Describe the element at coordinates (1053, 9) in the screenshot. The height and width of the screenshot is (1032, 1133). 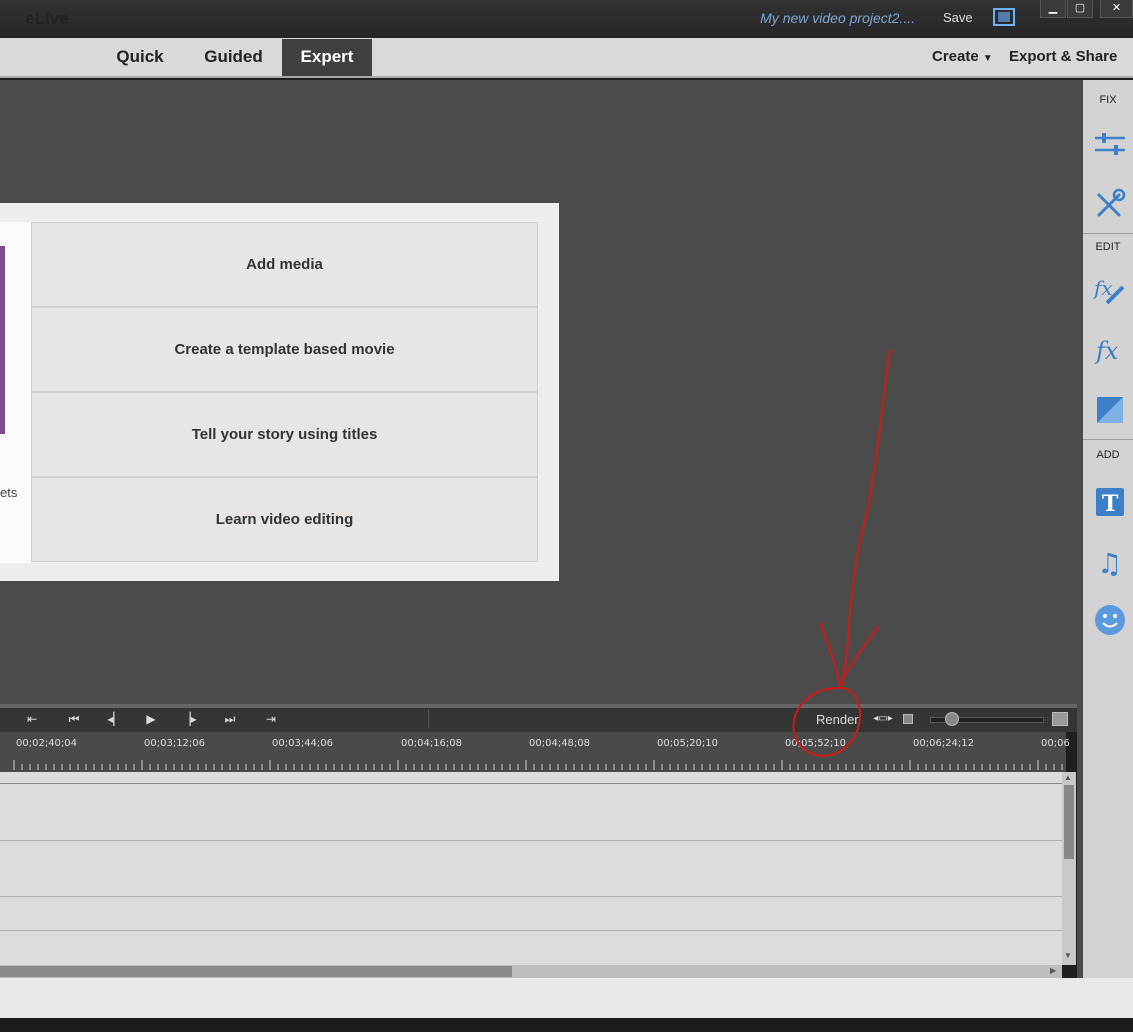
I see `minimize-button: ▁` at that location.